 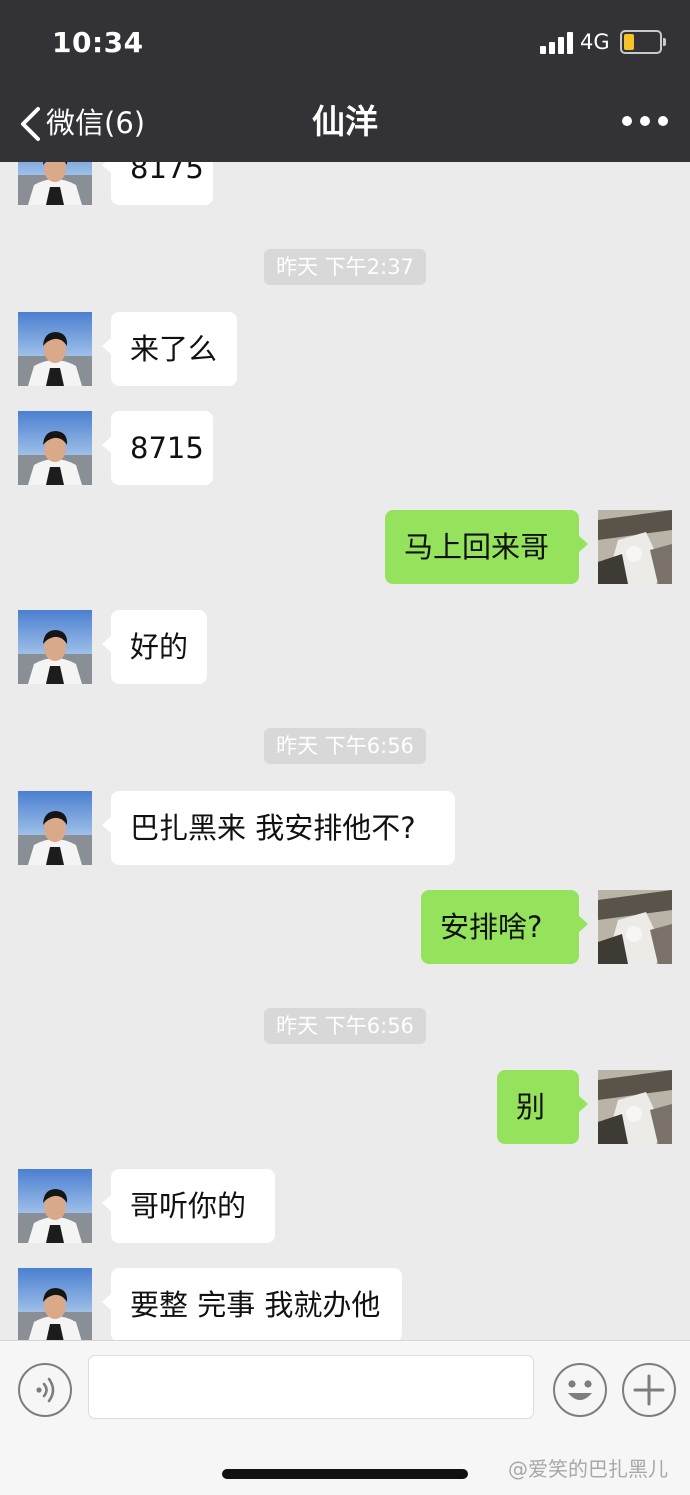 I want to click on voice-button, so click(x=45, y=1390).